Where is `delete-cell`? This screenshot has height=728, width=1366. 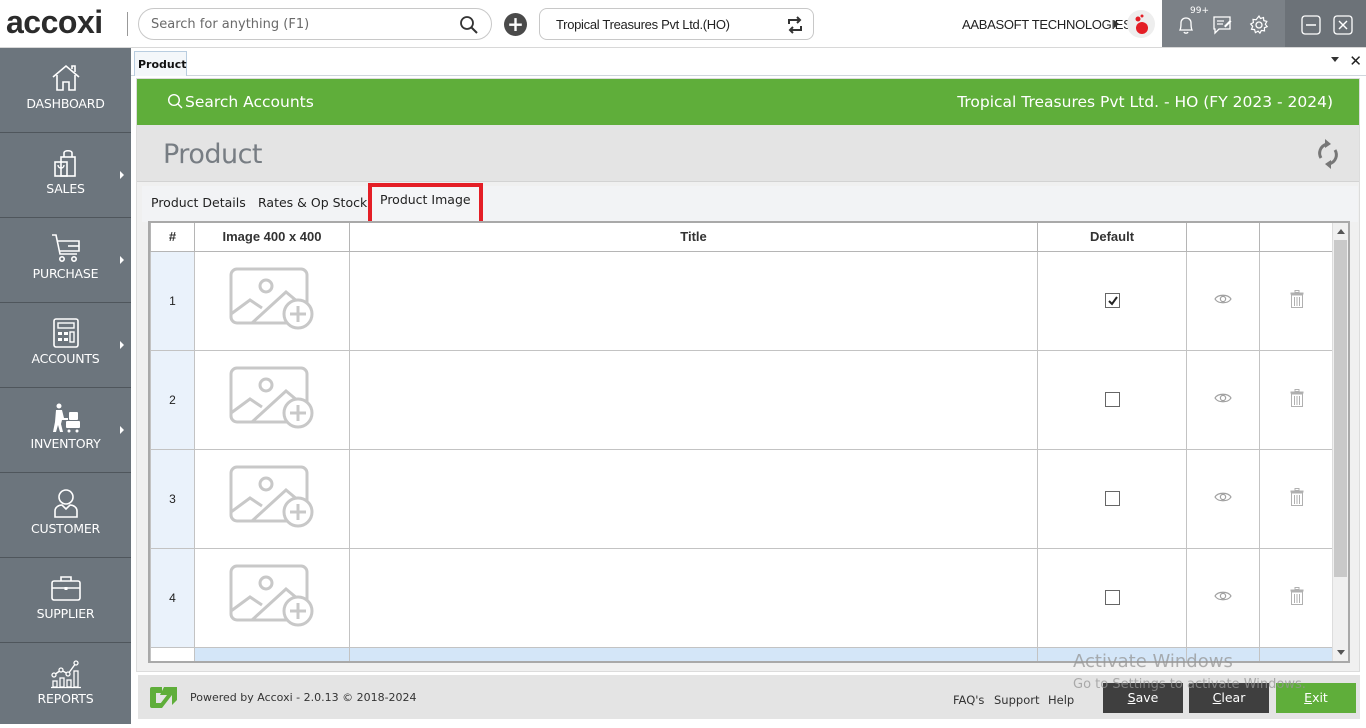 delete-cell is located at coordinates (1297, 300).